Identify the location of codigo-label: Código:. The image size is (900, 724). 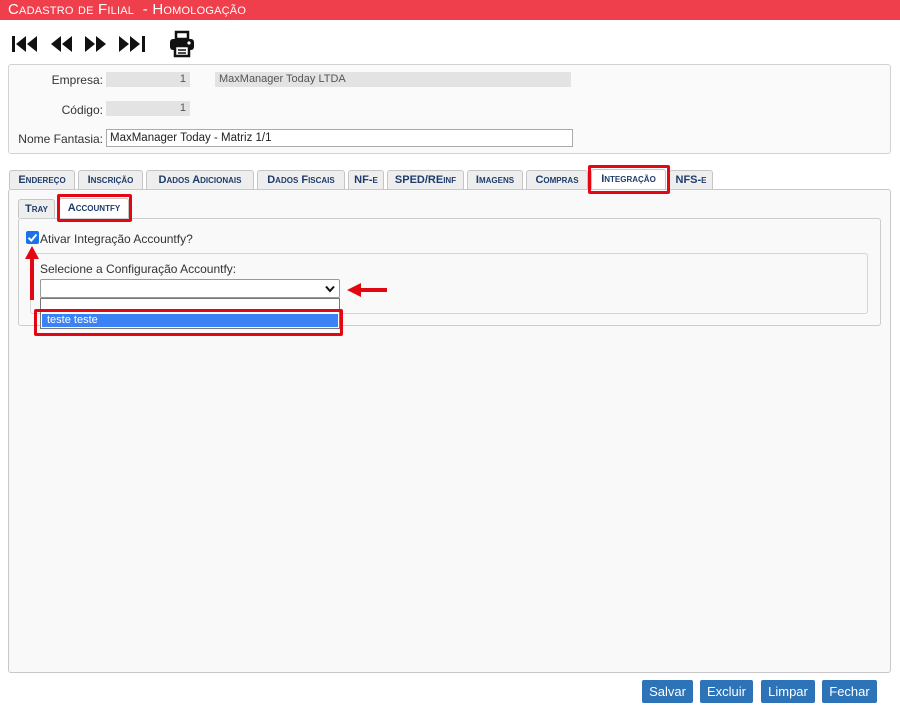
(82, 110).